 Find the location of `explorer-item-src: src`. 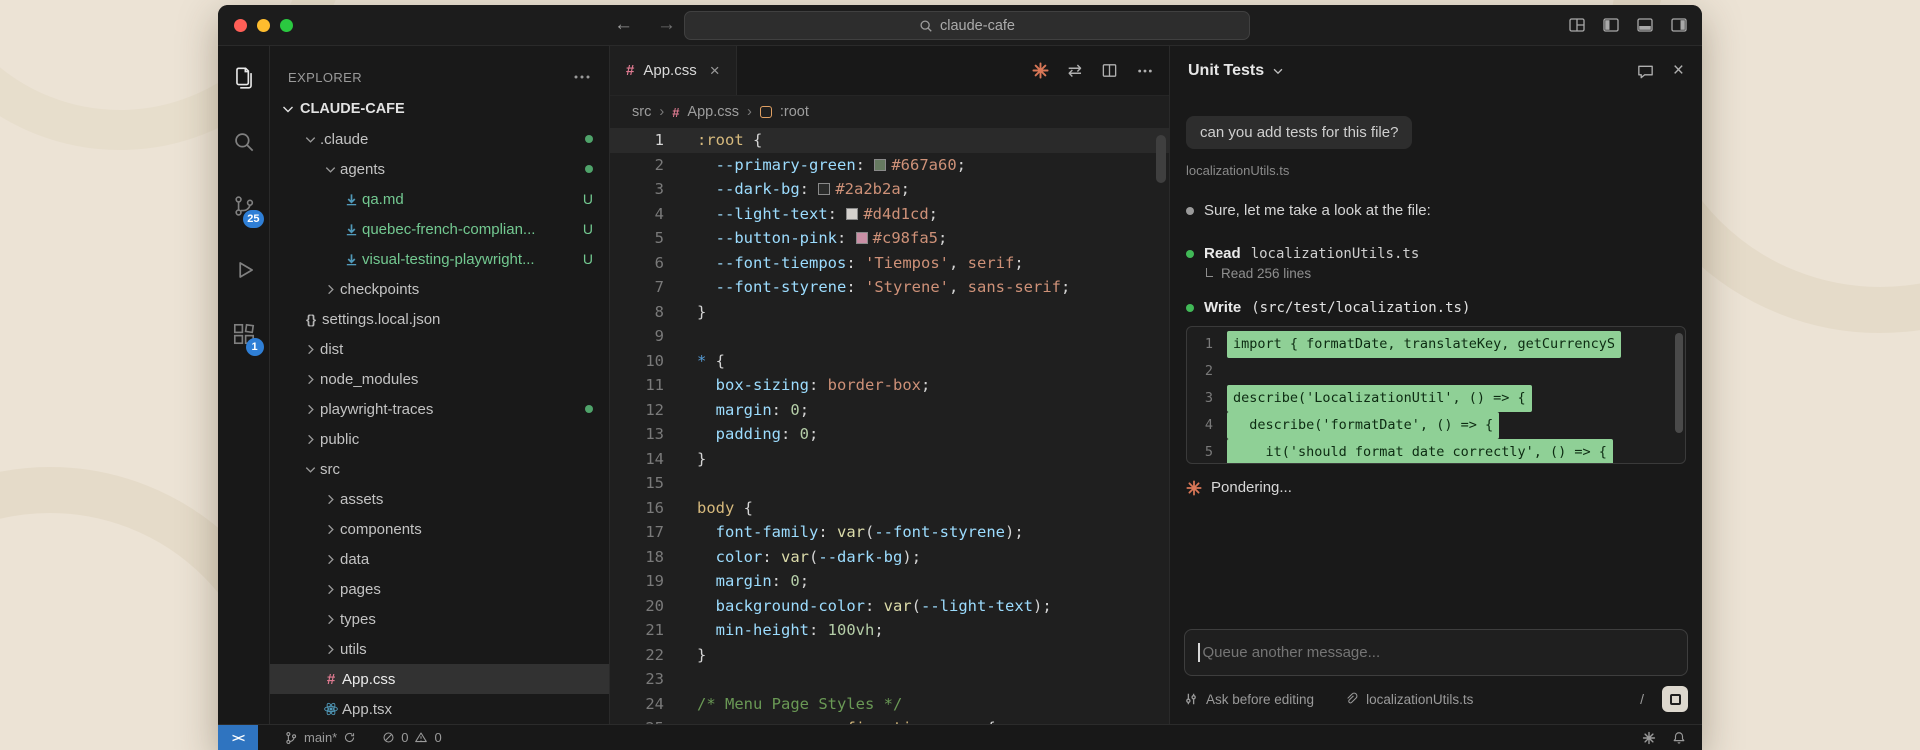

explorer-item-src: src is located at coordinates (439, 469).